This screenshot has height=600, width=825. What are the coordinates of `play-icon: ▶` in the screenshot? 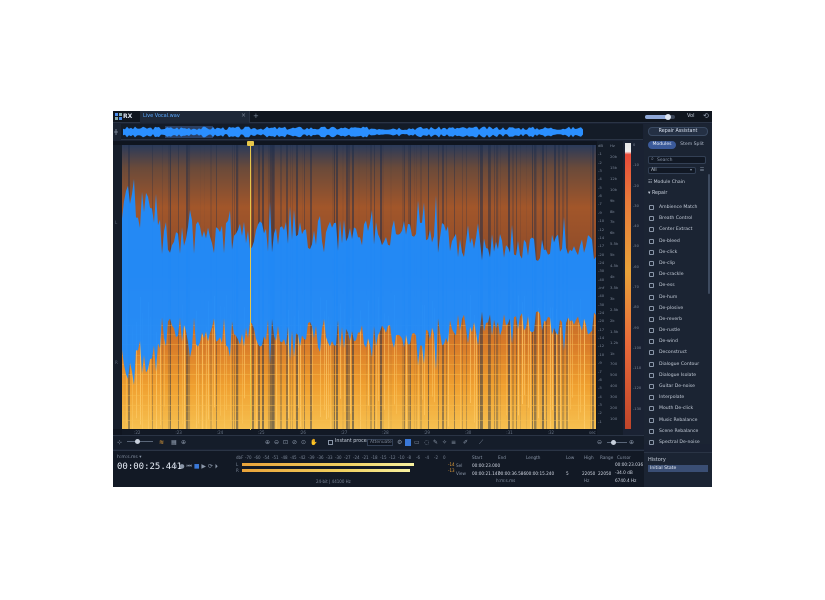 It's located at (203, 466).